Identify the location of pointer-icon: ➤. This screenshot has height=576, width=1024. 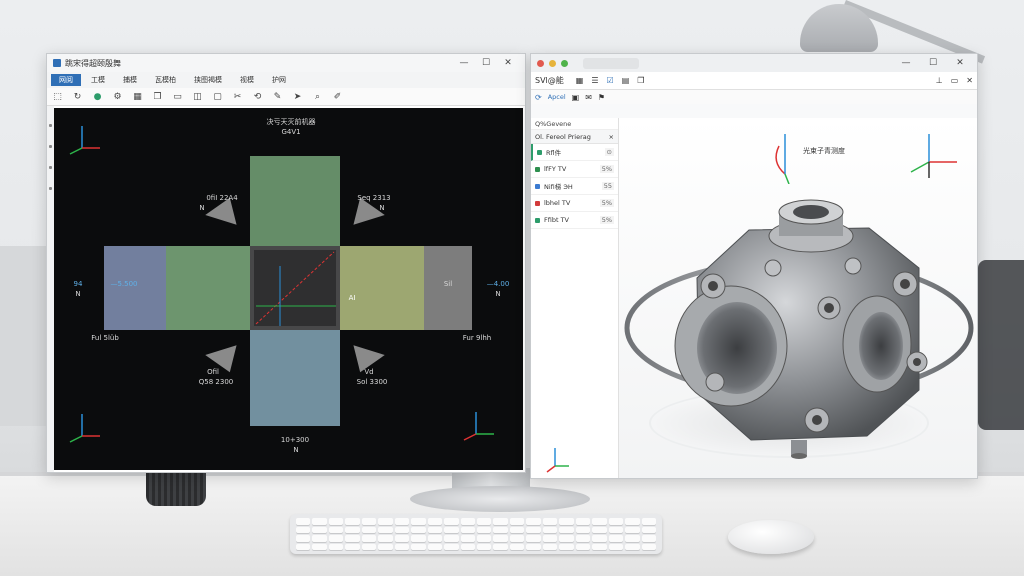
(297, 96).